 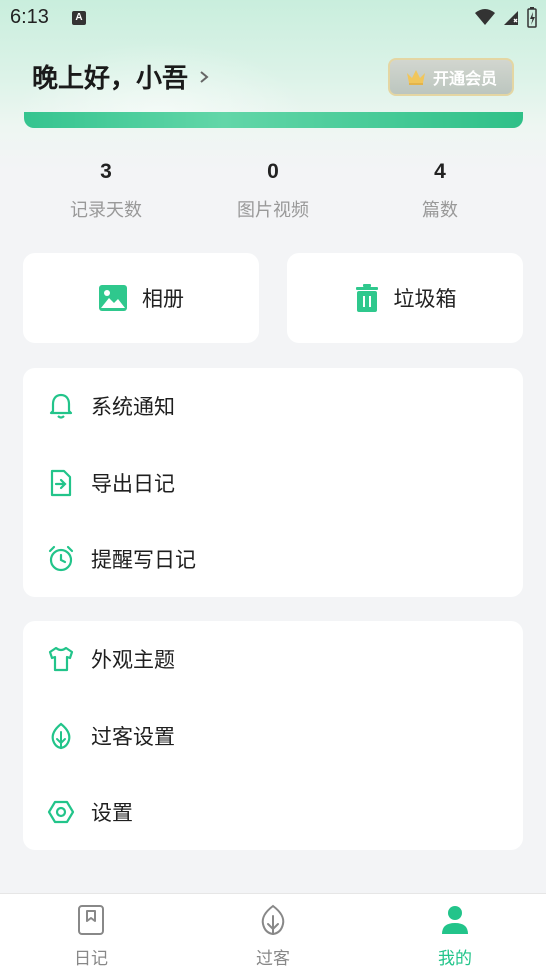 I want to click on bottom-tab-bar: 日记 过客 我的, so click(x=273, y=931).